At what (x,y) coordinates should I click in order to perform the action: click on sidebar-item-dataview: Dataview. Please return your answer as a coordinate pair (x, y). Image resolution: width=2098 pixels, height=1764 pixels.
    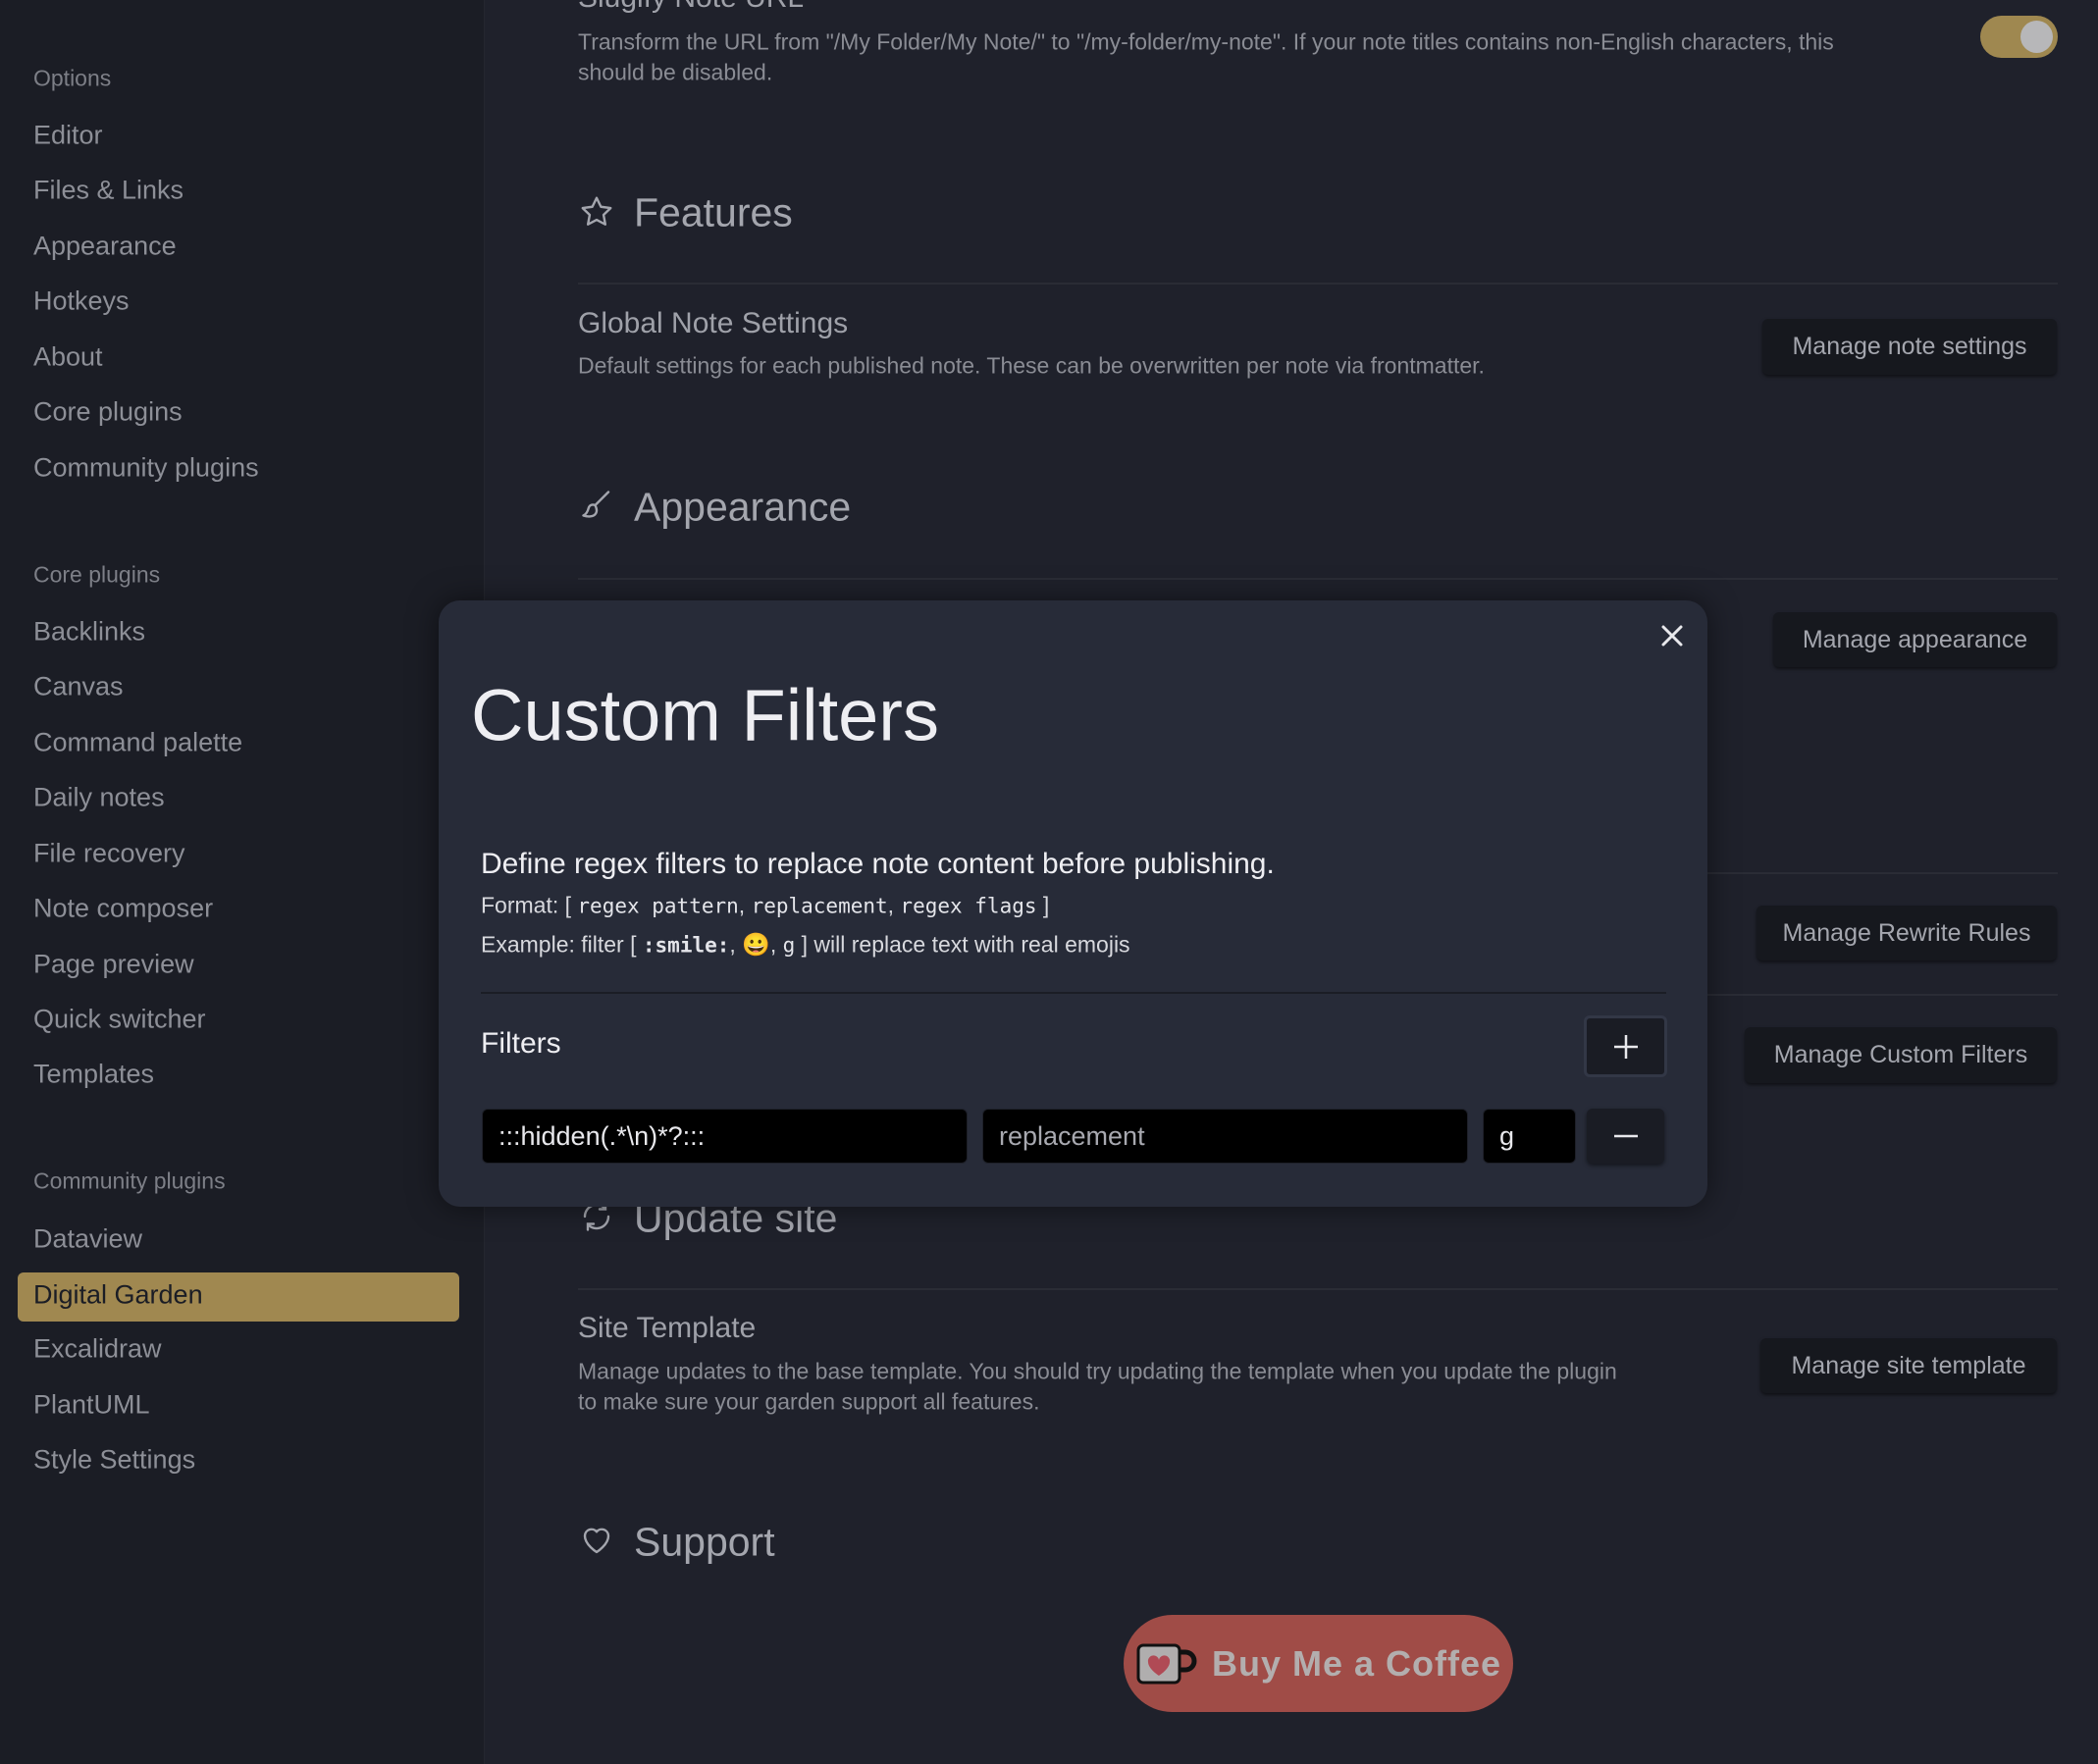
    Looking at the image, I should click on (87, 1239).